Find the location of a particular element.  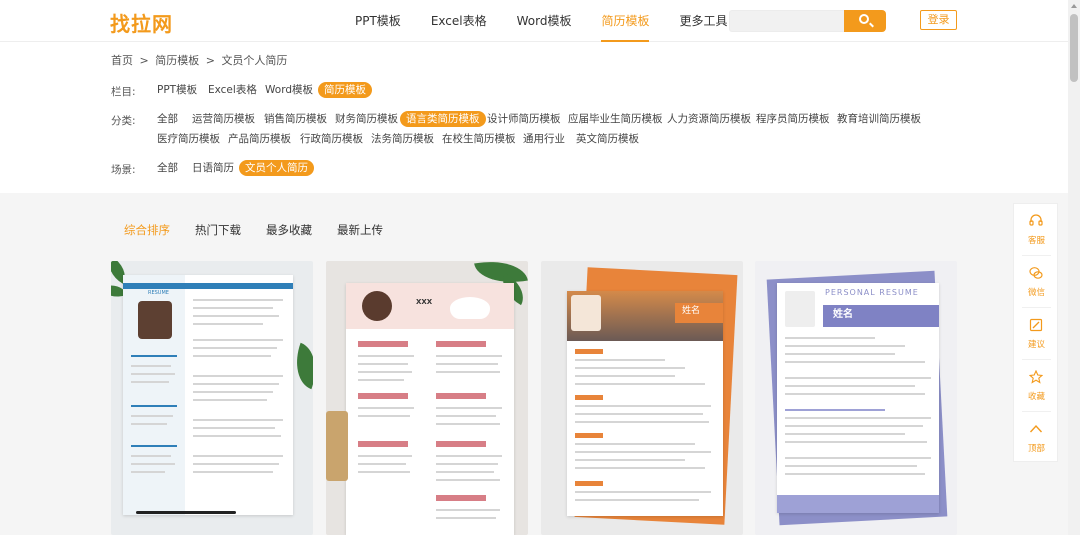

filter-scene-japanese: 日语简历 is located at coordinates (213, 168).